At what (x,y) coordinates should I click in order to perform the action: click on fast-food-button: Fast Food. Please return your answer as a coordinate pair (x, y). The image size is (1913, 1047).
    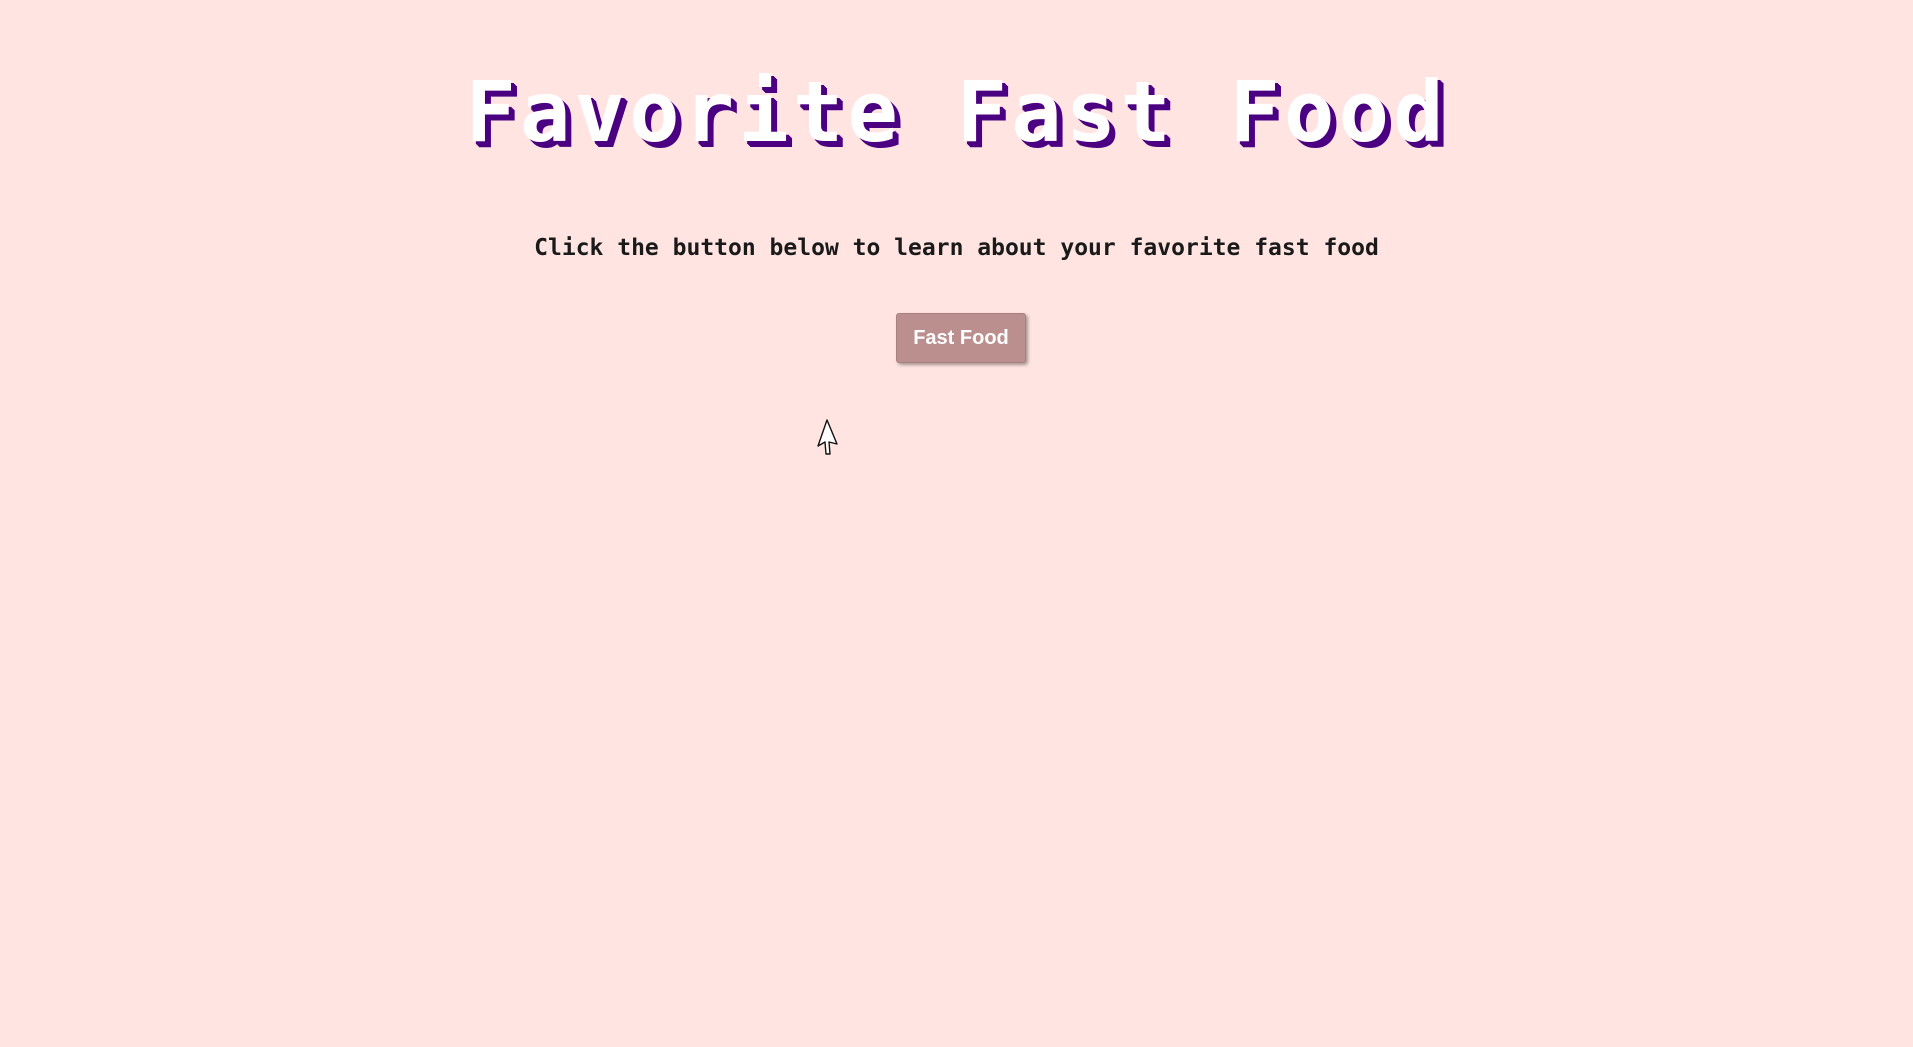
    Looking at the image, I should click on (961, 338).